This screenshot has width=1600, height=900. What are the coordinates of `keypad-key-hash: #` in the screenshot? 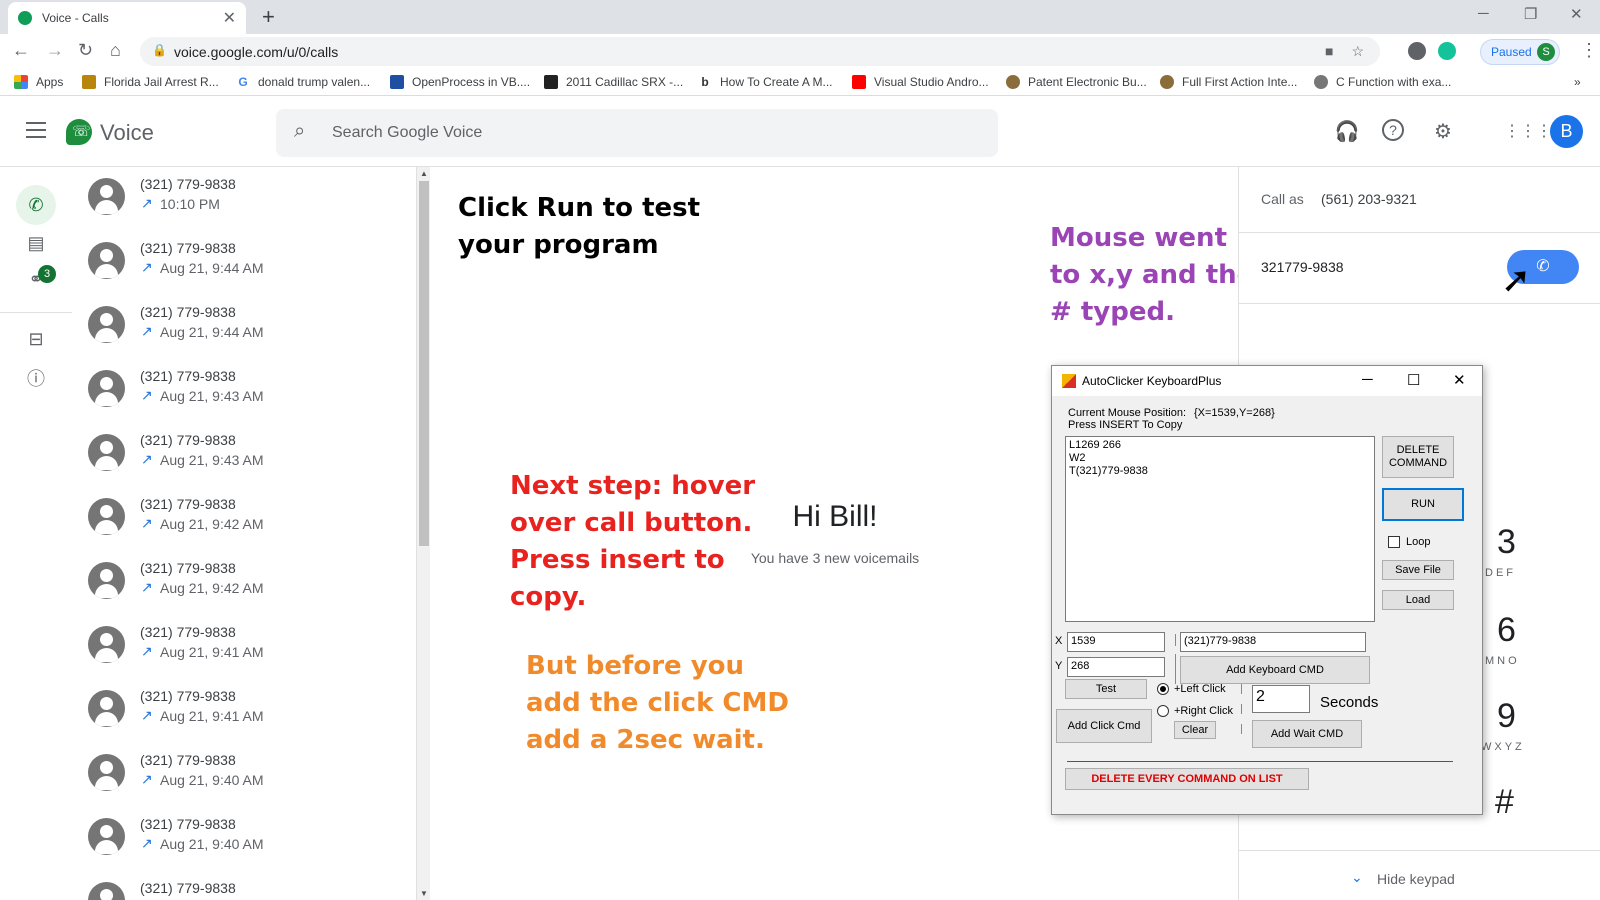 It's located at (1504, 802).